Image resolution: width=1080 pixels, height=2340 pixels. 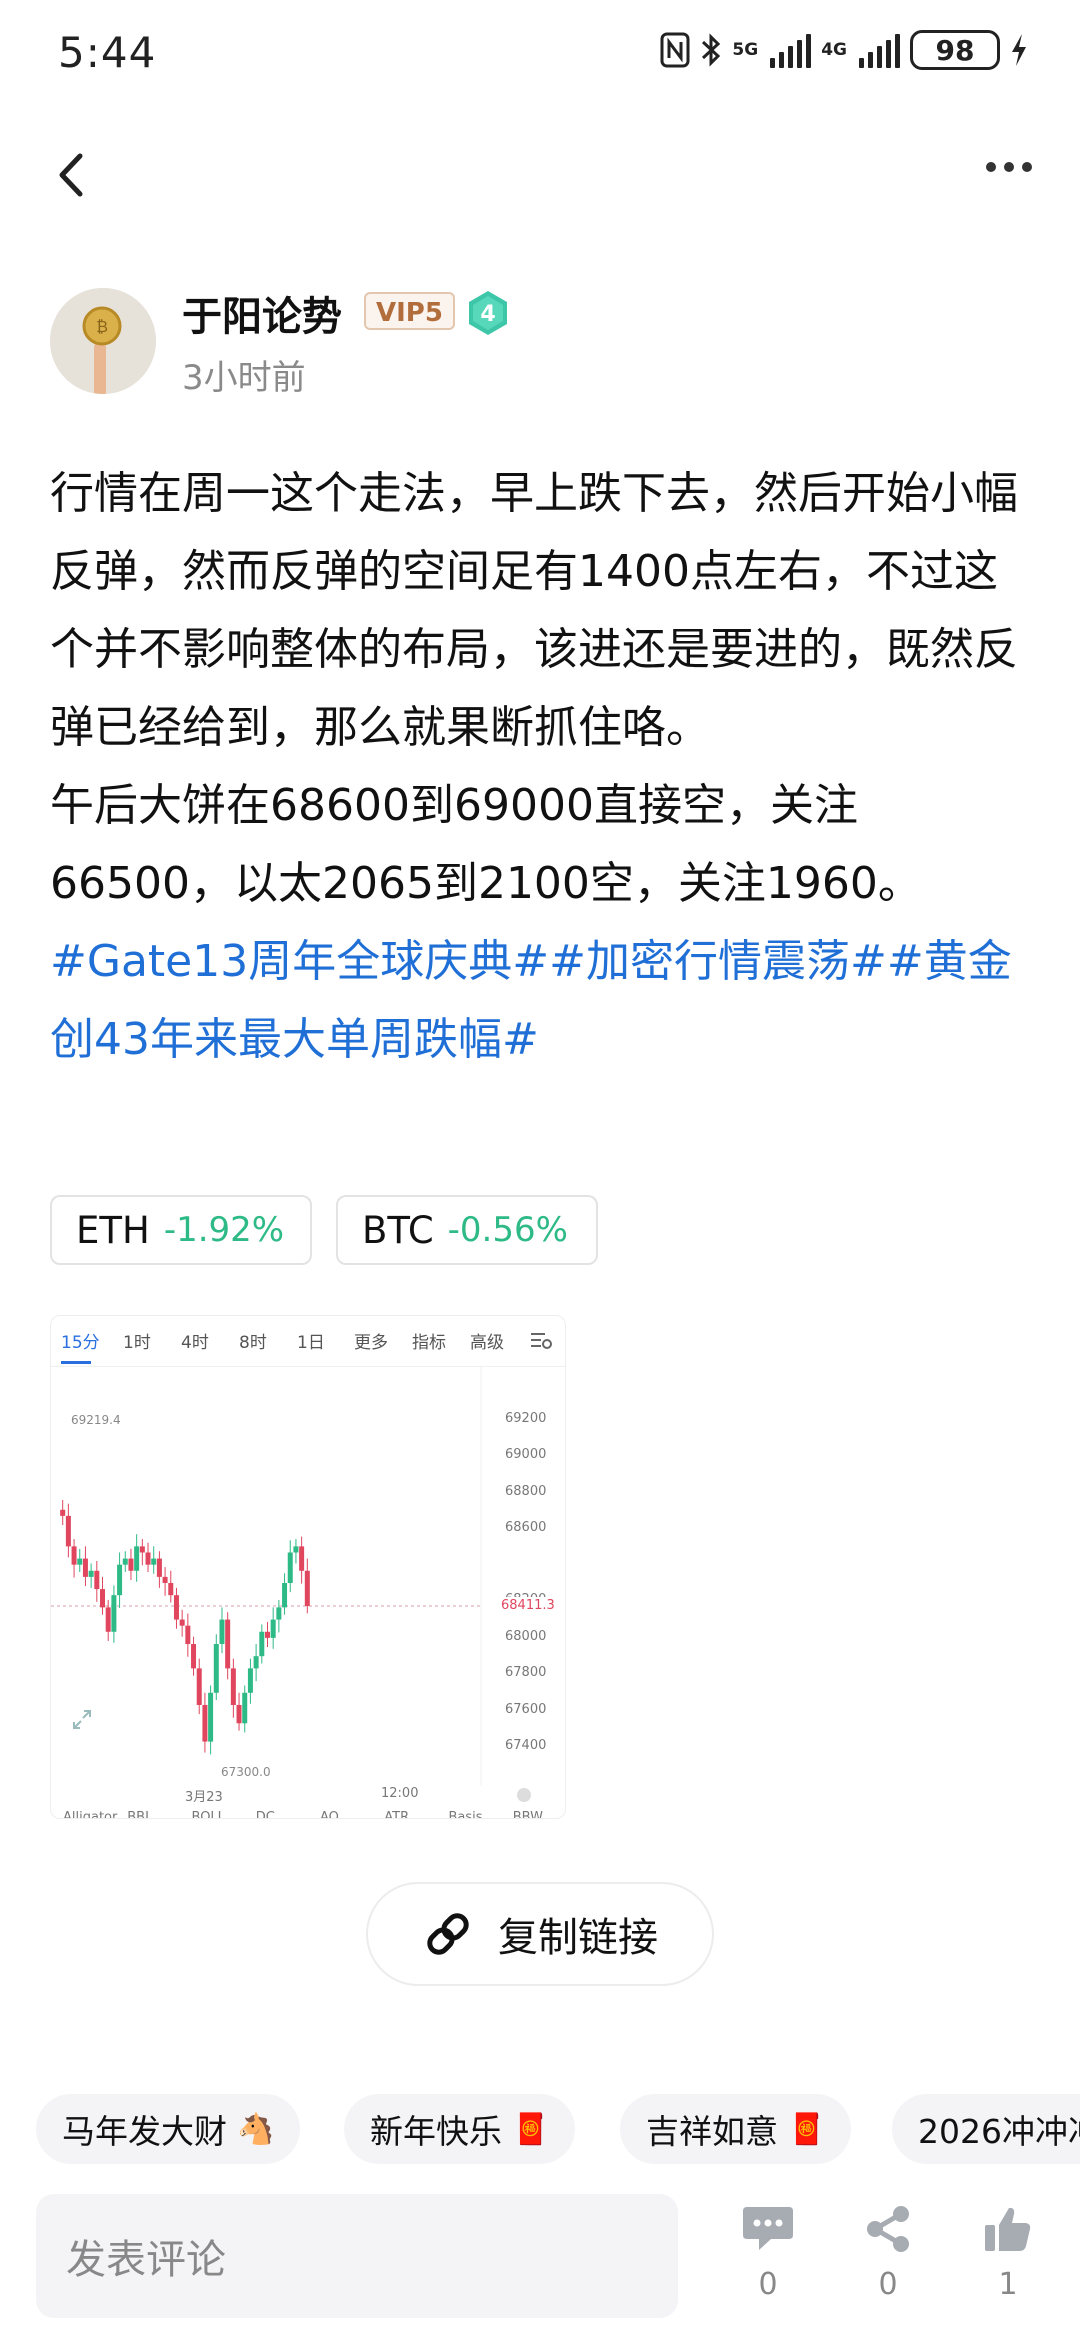 I want to click on status-icons: 5G 4G 98, so click(x=844, y=50).